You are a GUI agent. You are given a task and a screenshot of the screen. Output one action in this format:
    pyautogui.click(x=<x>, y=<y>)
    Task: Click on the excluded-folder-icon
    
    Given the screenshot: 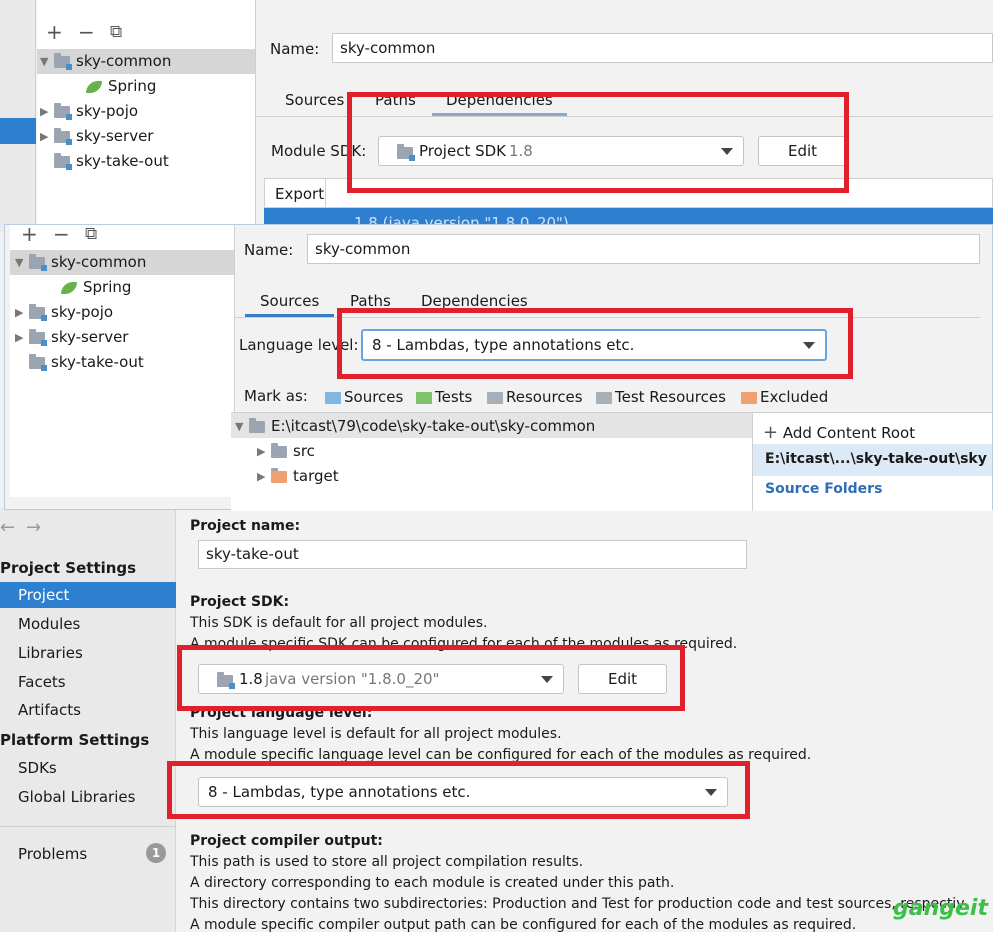 What is the action you would take?
    pyautogui.click(x=749, y=397)
    